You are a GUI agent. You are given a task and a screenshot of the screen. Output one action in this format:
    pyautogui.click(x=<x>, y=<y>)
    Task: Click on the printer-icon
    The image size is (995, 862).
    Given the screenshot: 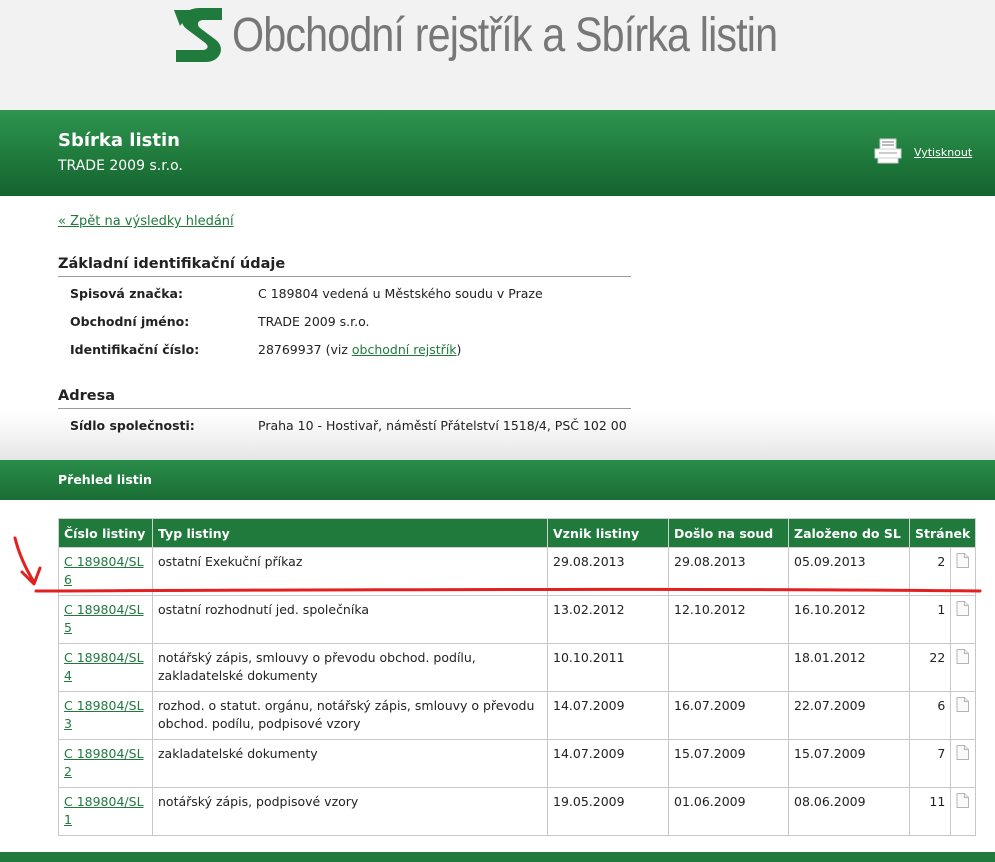 What is the action you would take?
    pyautogui.click(x=888, y=151)
    